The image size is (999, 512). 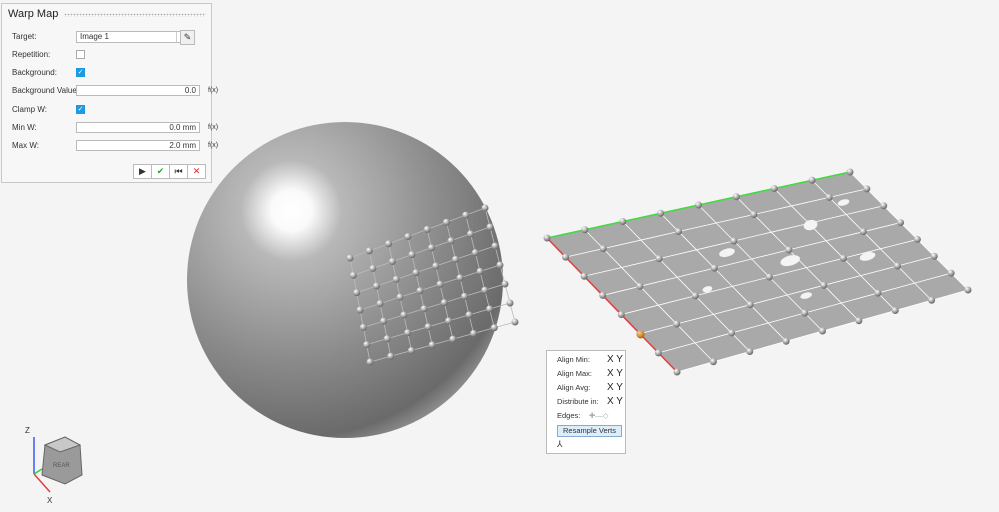 I want to click on target-dropdown: Image 1▼, so click(x=132, y=37).